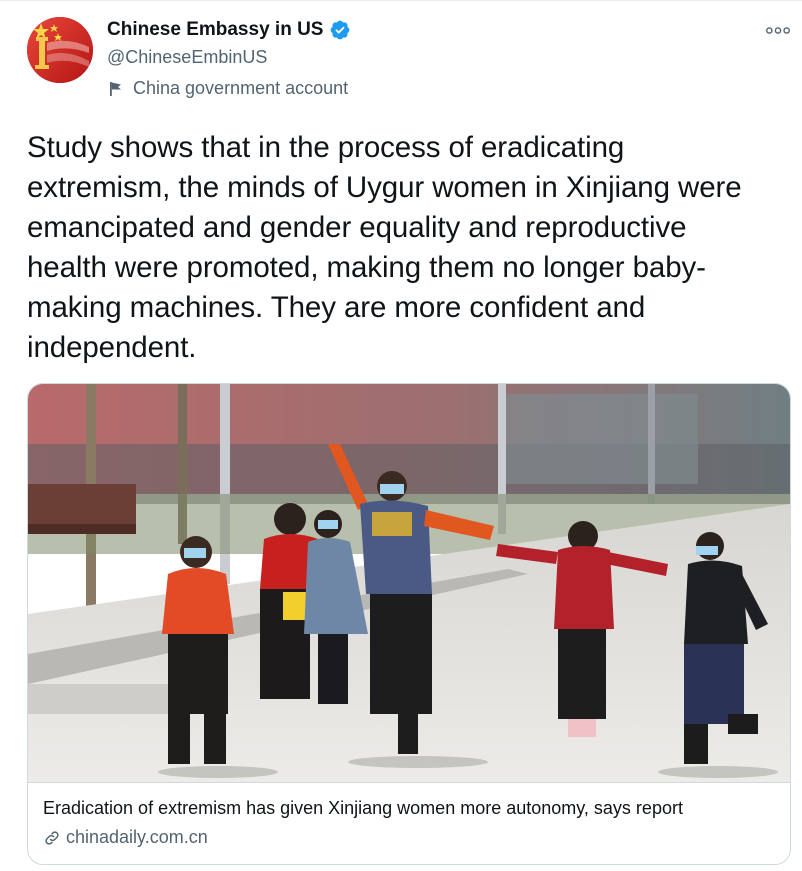 Image resolution: width=802 pixels, height=871 pixels. Describe the element at coordinates (241, 88) in the screenshot. I see `government-account-text: China government account` at that location.